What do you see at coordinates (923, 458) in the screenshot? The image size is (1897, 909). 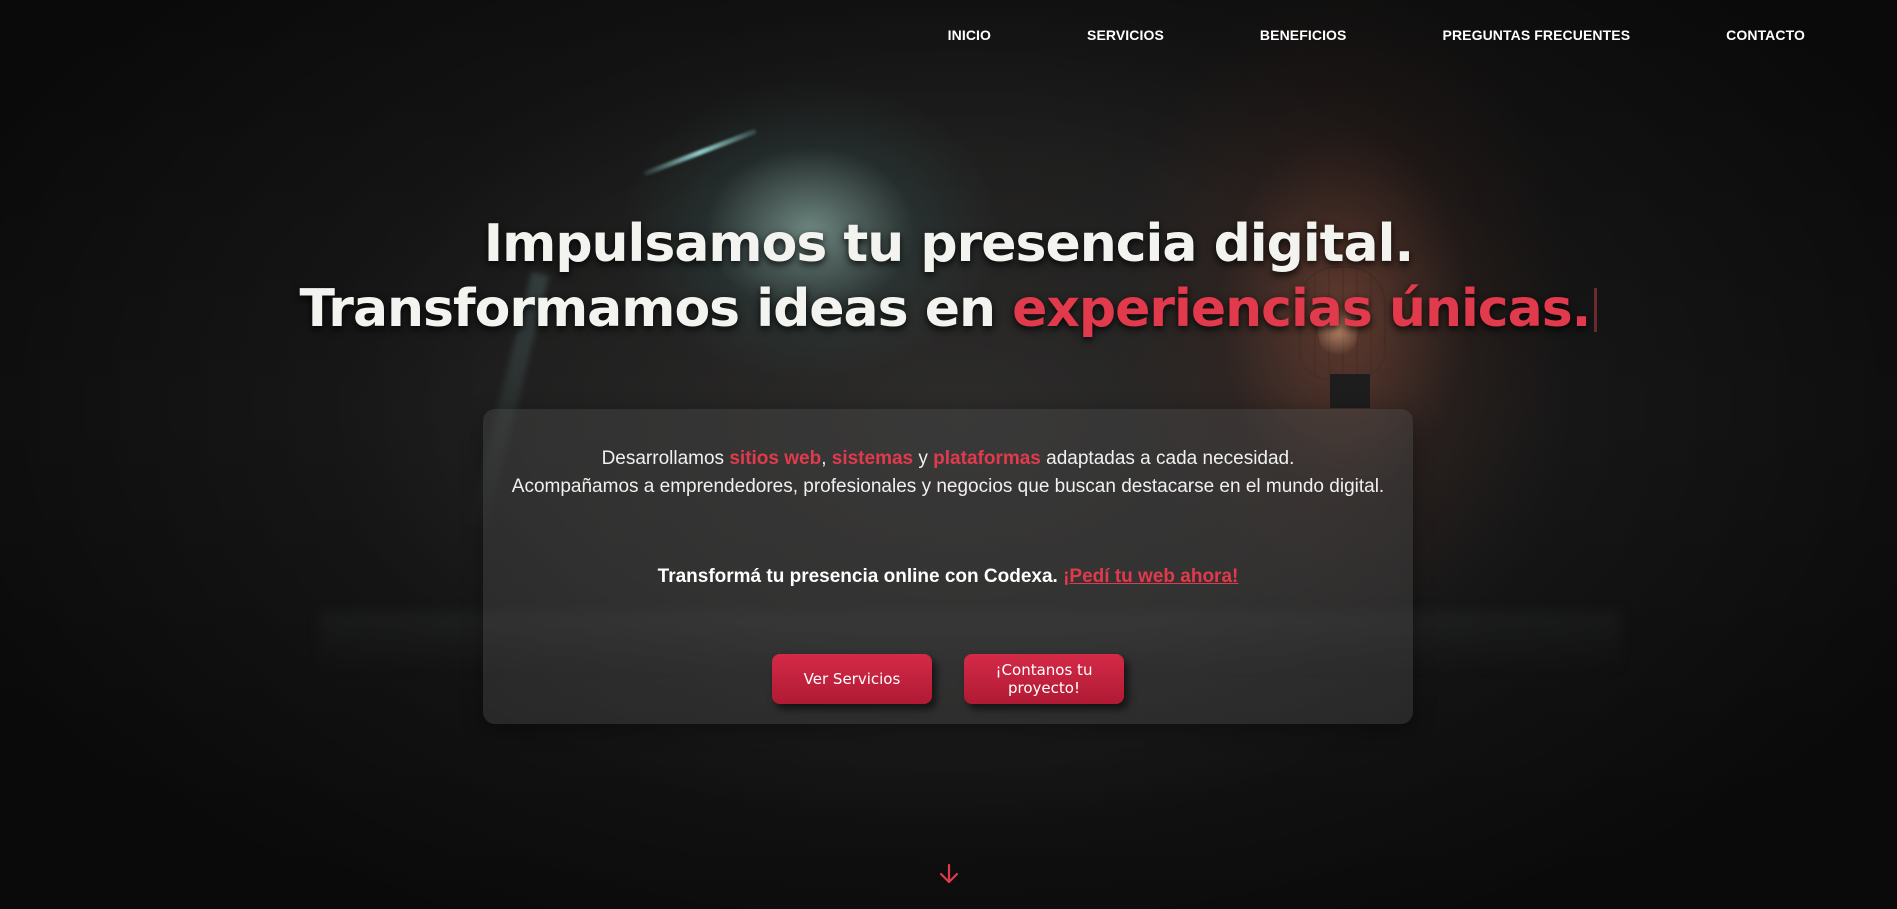 I see `intro-separator-2: y` at bounding box center [923, 458].